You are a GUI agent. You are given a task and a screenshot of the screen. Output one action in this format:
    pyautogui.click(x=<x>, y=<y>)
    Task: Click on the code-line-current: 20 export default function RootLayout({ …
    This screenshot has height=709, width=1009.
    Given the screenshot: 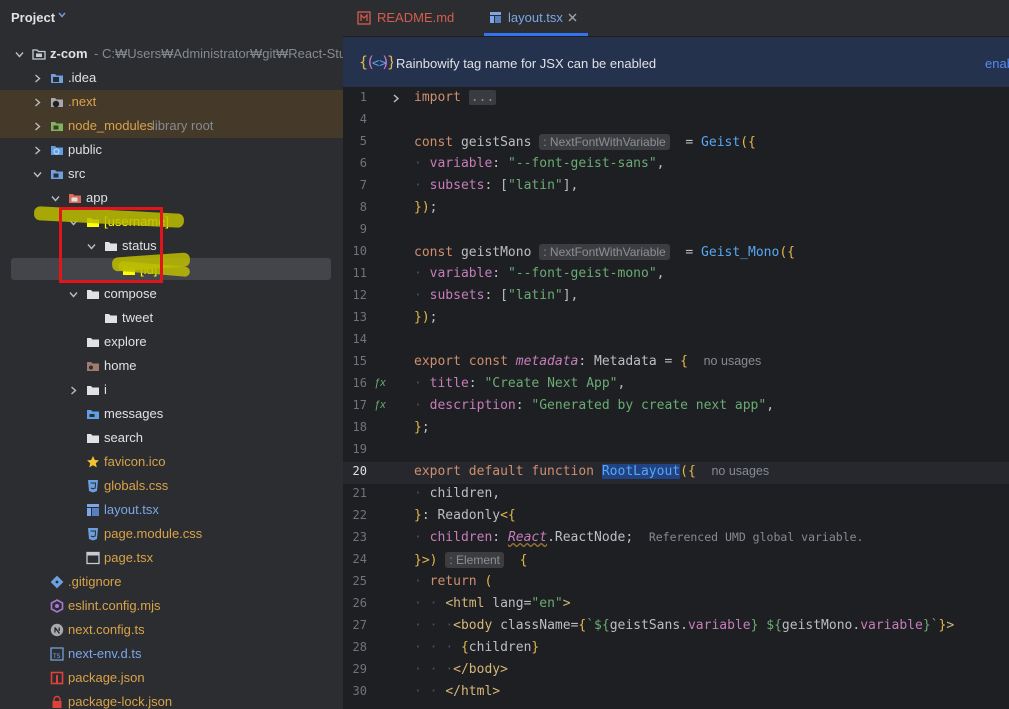 What is the action you would take?
    pyautogui.click(x=676, y=473)
    